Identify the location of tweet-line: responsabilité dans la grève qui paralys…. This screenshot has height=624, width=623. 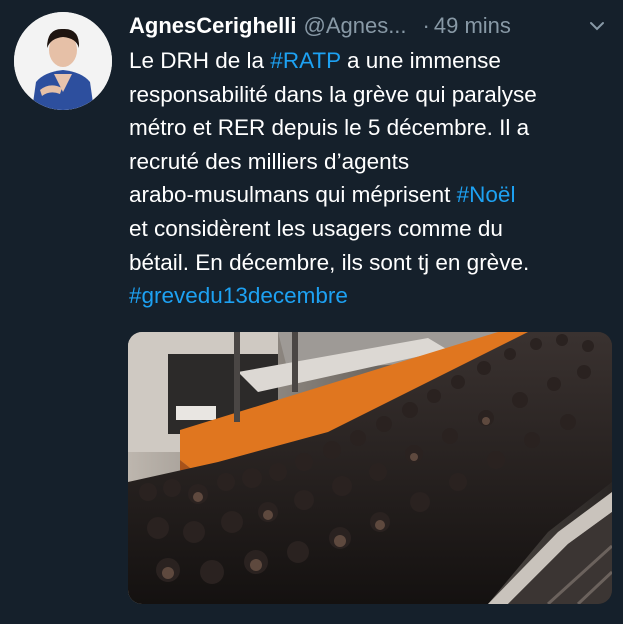
(333, 94).